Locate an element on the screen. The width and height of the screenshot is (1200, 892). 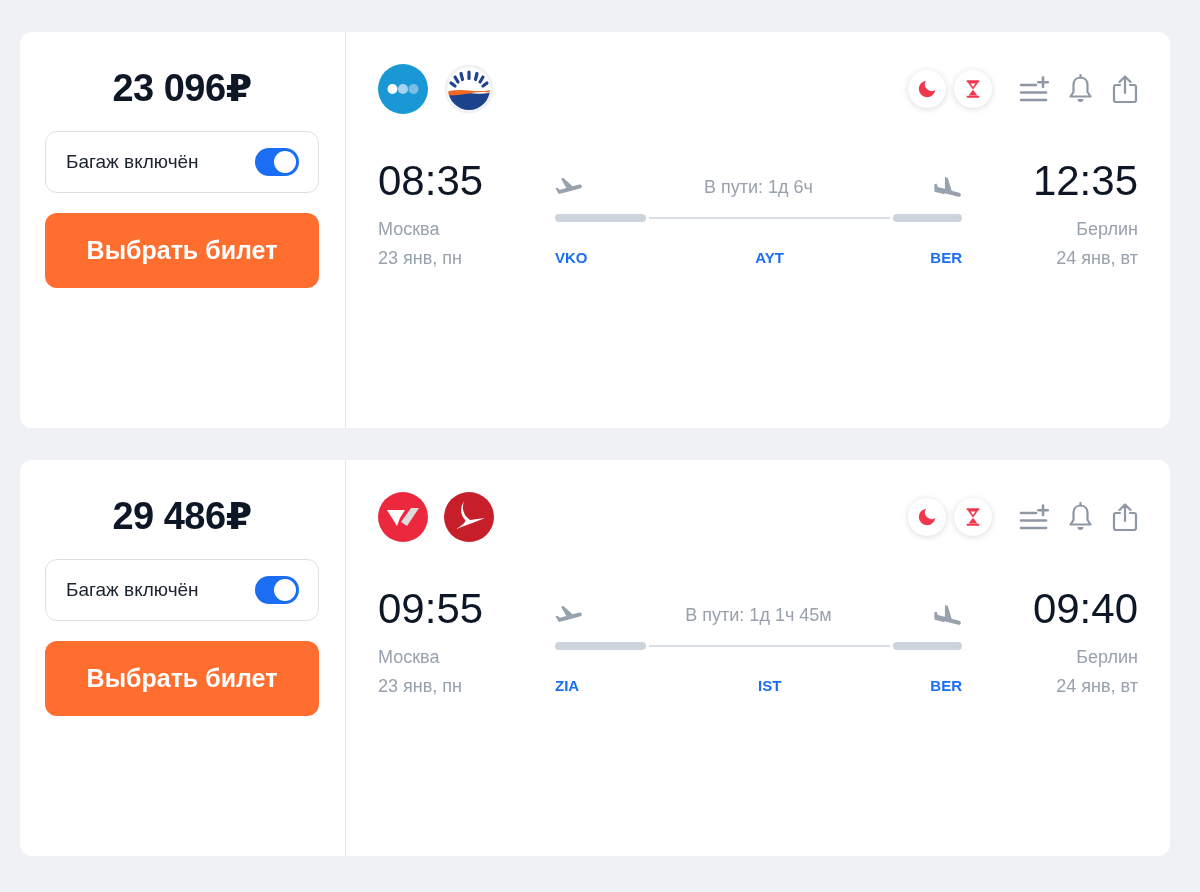
travel-duration: В пути: 1д 1ч 45м is located at coordinates (758, 615).